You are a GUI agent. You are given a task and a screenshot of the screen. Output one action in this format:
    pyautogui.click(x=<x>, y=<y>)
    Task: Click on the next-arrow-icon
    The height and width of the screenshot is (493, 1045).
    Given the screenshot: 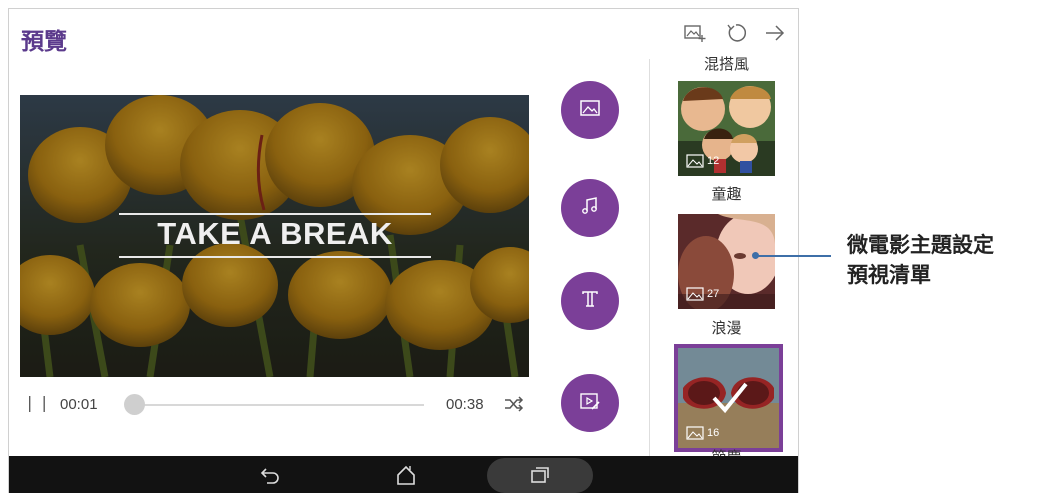 What is the action you would take?
    pyautogui.click(x=775, y=33)
    